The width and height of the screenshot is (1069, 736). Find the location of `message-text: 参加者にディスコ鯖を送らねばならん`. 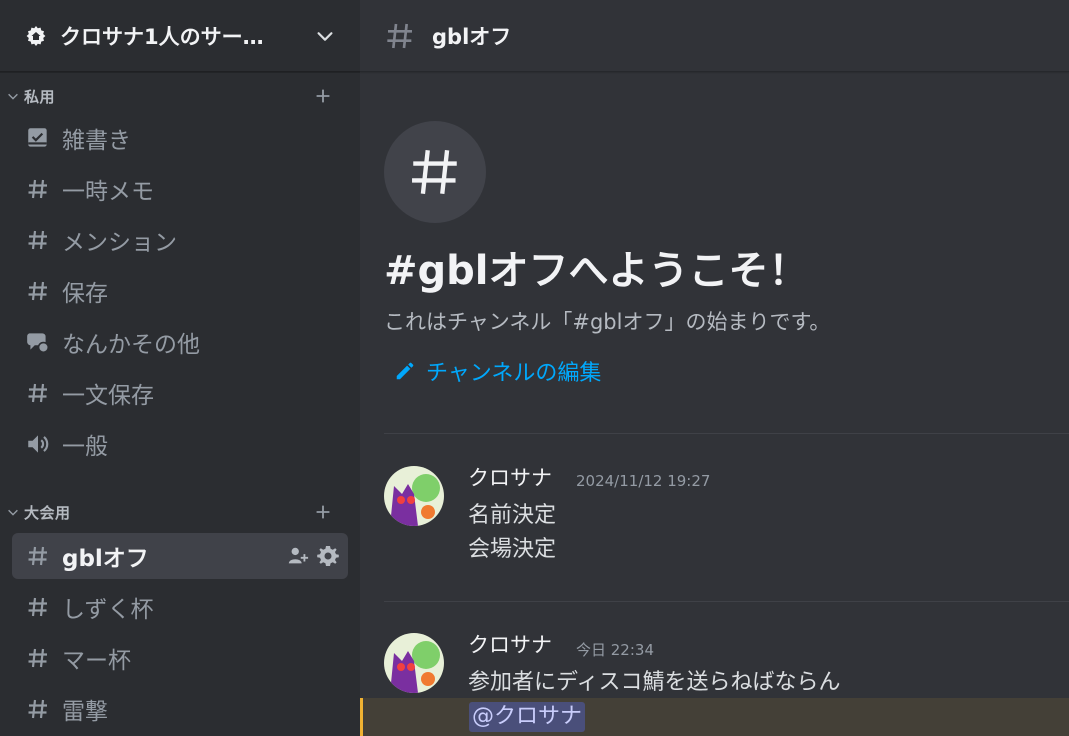

message-text: 参加者にディスコ鯖を送らねばならん is located at coordinates (654, 682).